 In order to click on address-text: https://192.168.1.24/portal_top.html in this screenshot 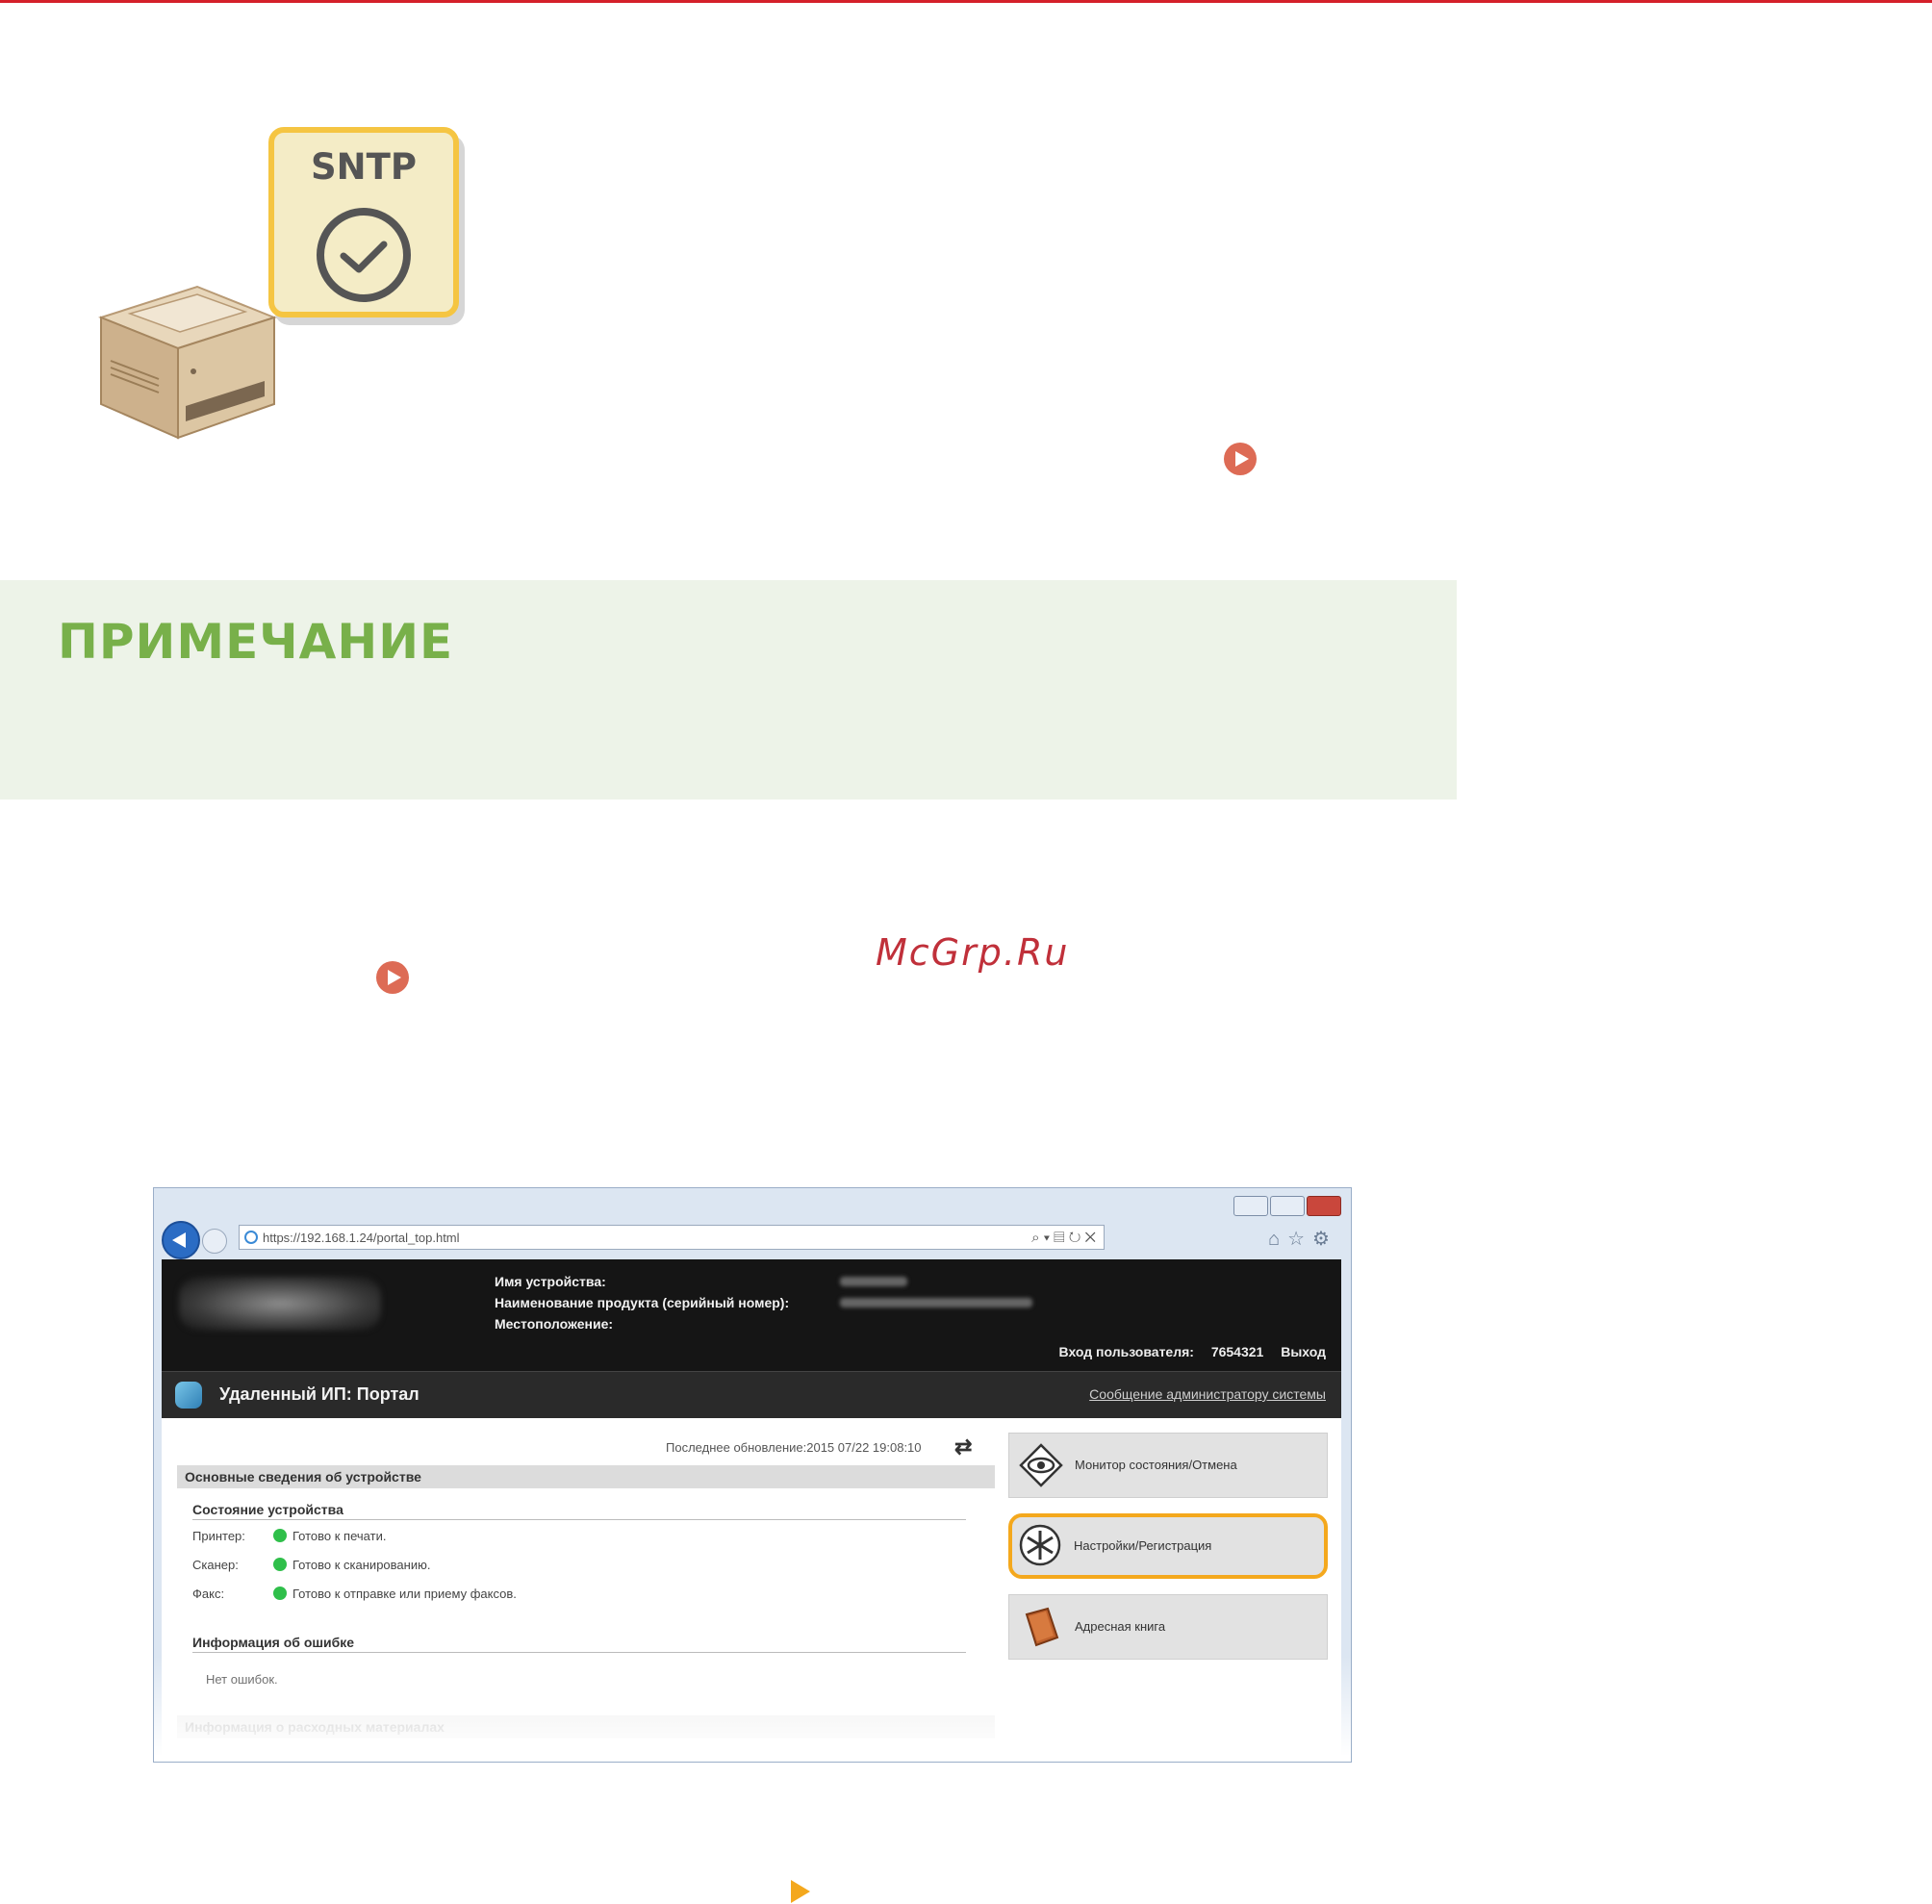, I will do `click(361, 1238)`.